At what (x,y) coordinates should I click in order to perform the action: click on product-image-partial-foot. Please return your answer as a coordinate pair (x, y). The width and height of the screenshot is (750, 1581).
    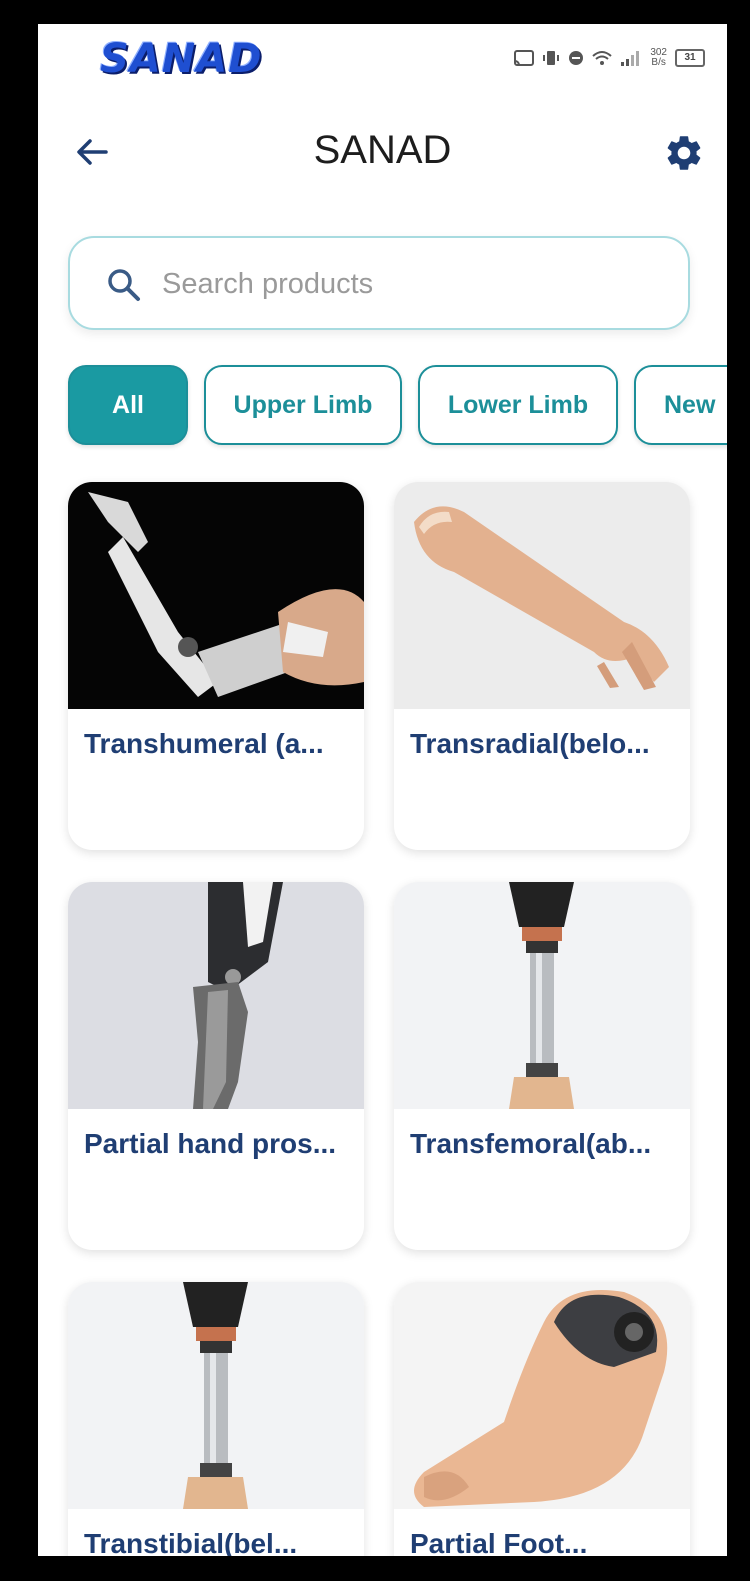
    Looking at the image, I should click on (542, 1395).